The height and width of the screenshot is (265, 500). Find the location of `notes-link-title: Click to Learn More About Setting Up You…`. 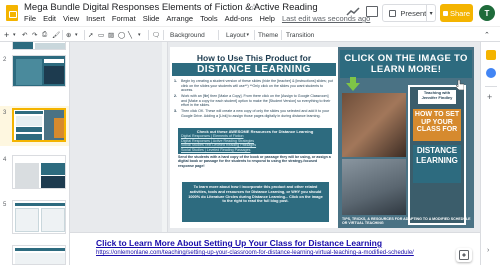

notes-link-title: Click to Learn More About Setting Up You… is located at coordinates (239, 243).